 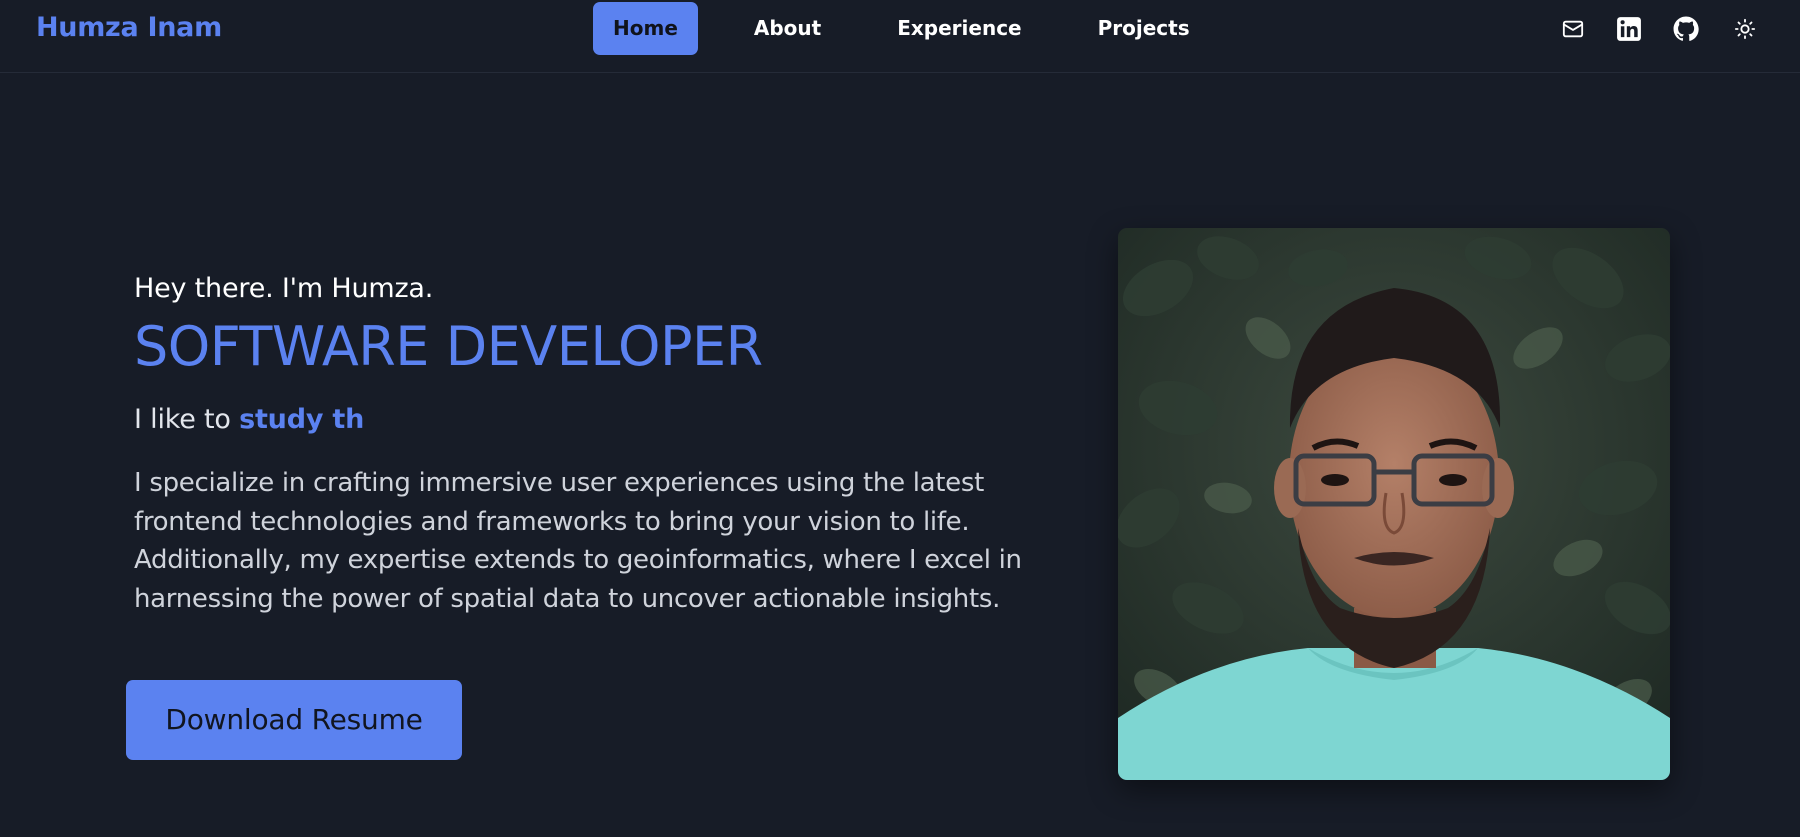 I want to click on download-resume-button: Download Resume, so click(x=294, y=720).